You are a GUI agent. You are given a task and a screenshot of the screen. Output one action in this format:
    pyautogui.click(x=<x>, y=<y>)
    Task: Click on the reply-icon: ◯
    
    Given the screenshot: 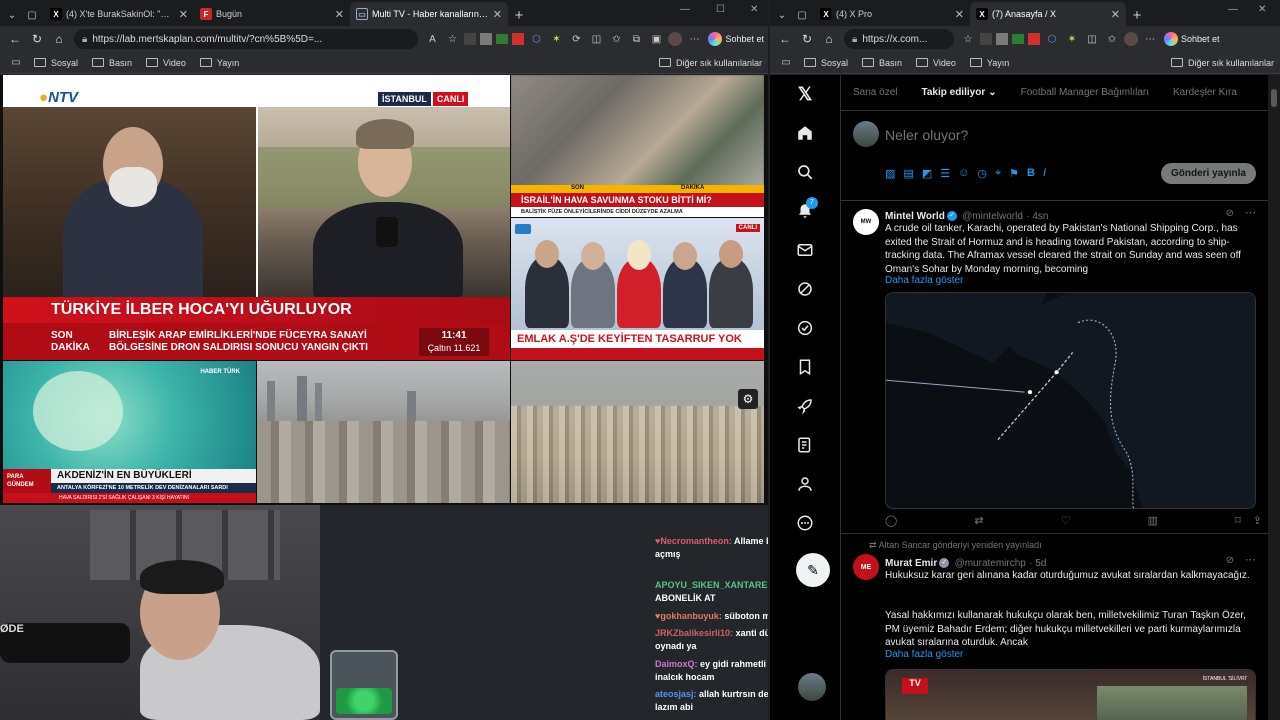 What is the action you would take?
    pyautogui.click(x=891, y=520)
    